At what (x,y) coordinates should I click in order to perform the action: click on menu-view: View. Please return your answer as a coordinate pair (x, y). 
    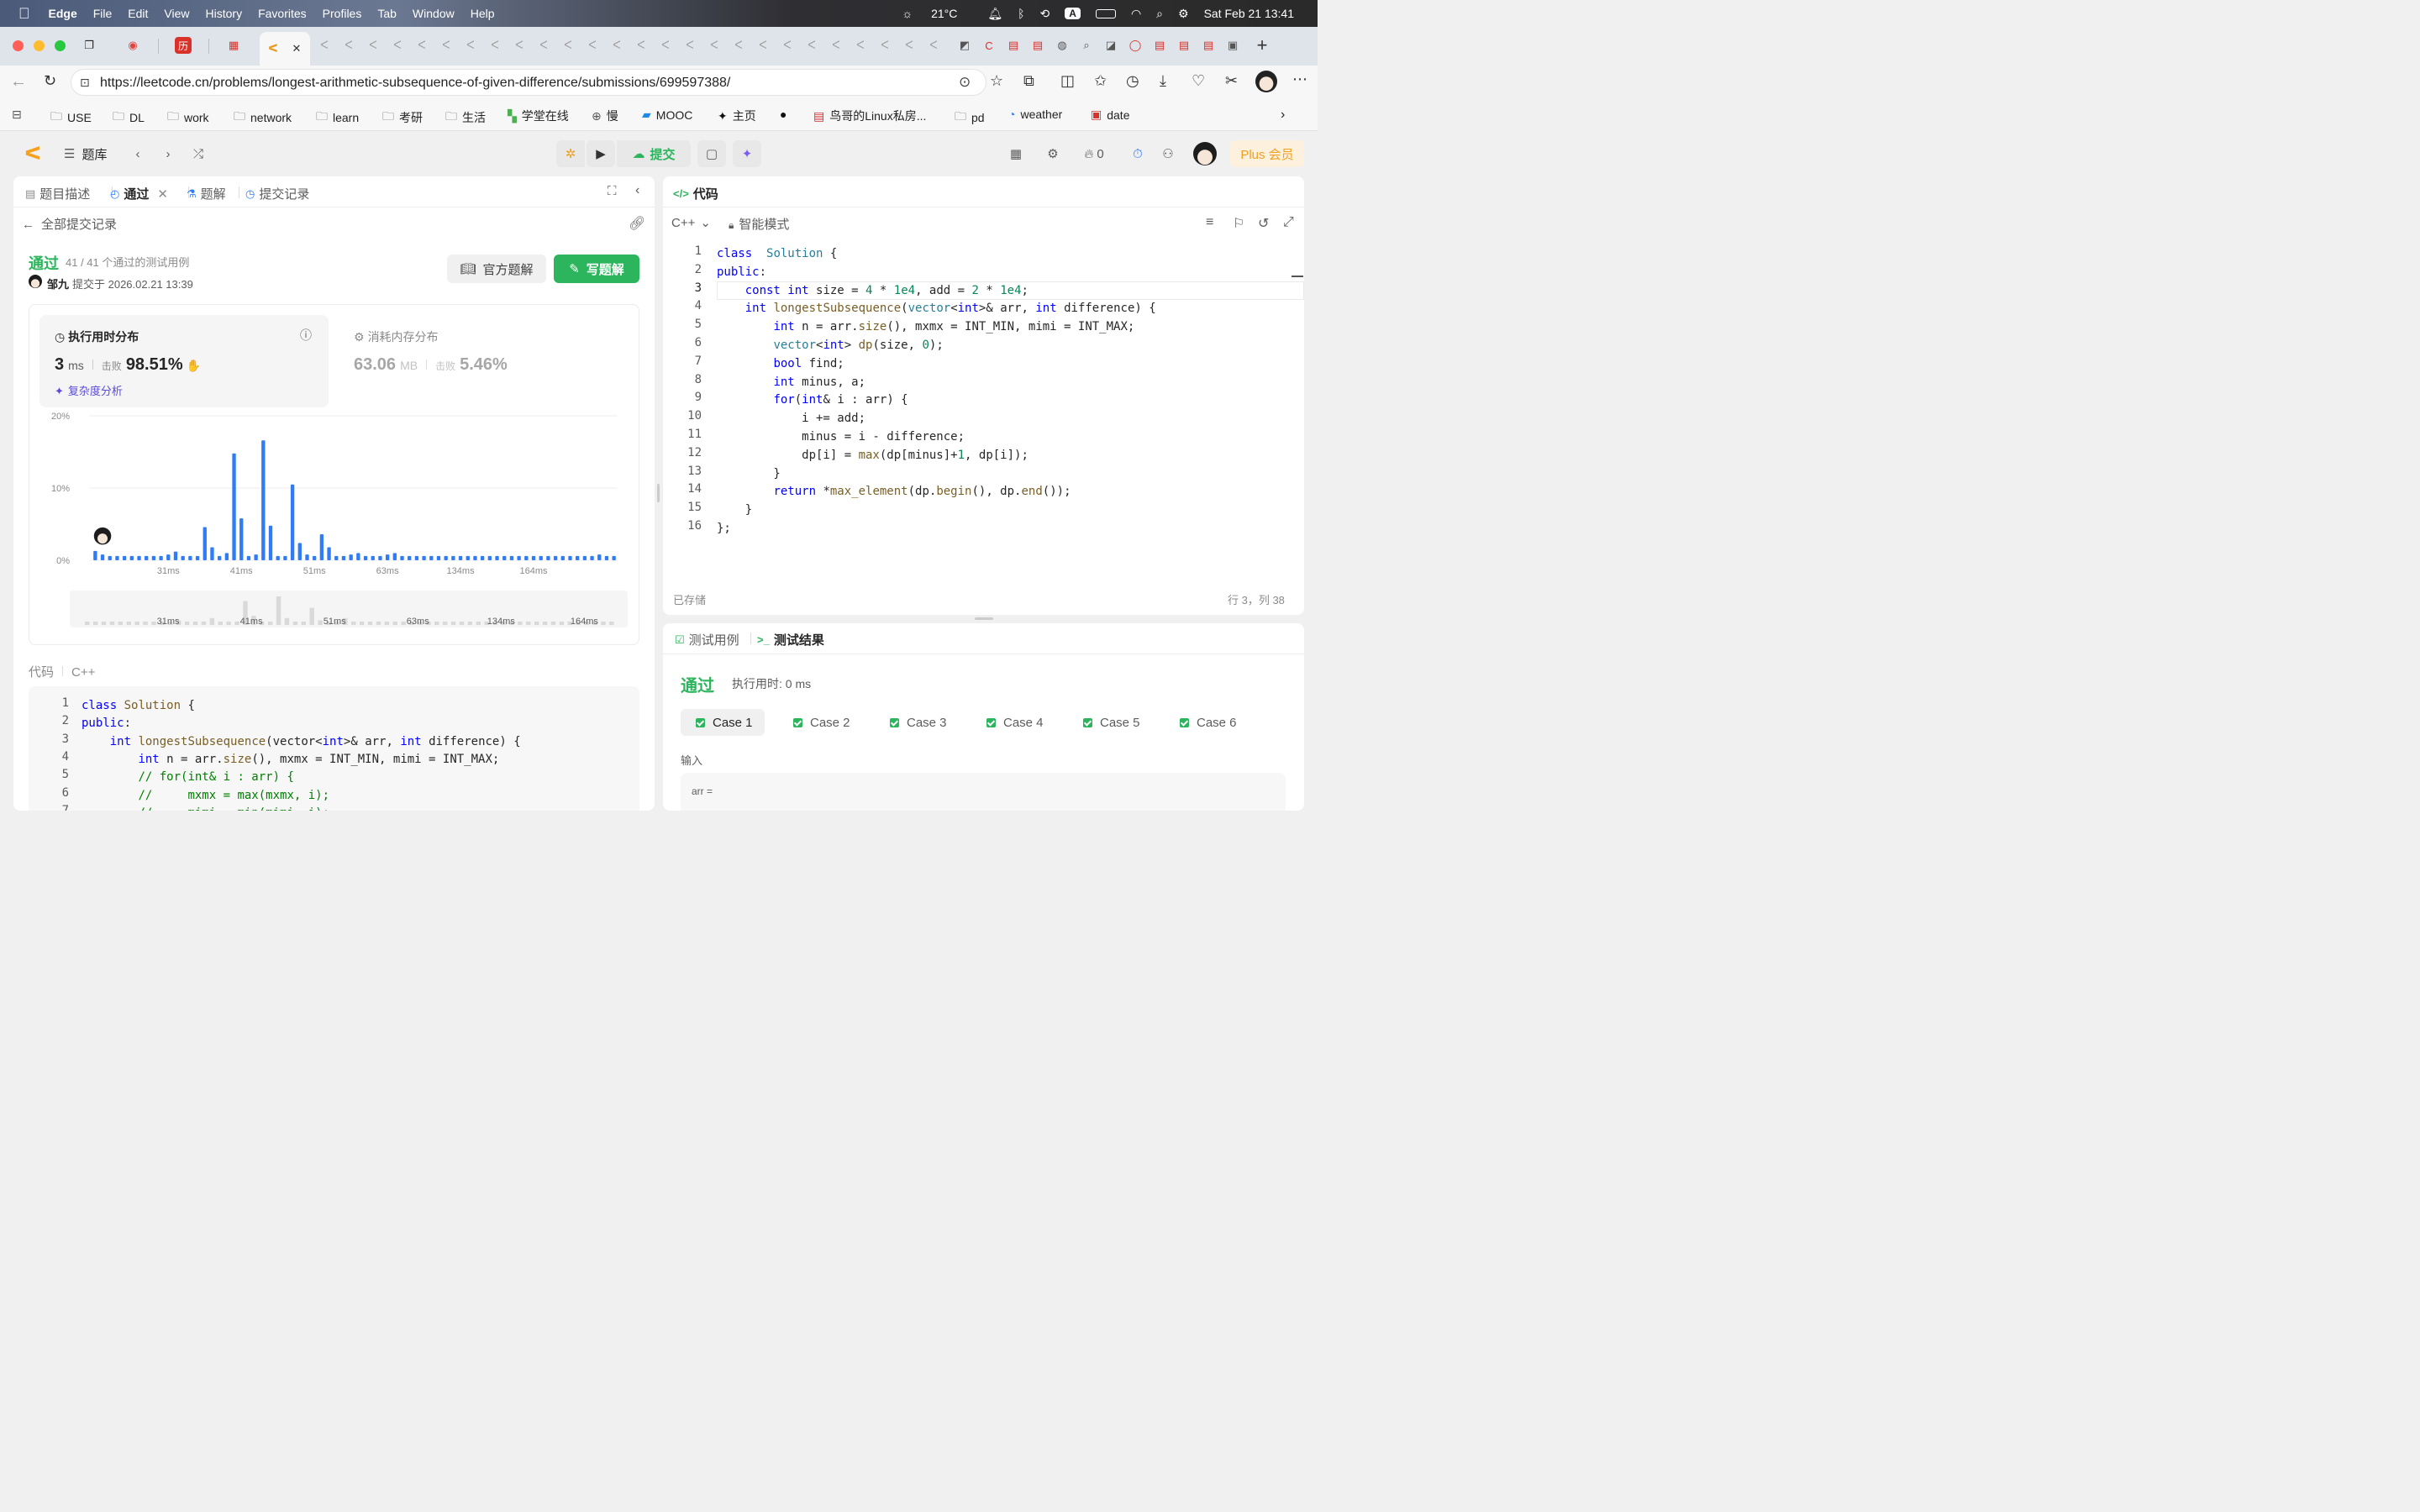
    Looking at the image, I should click on (176, 13).